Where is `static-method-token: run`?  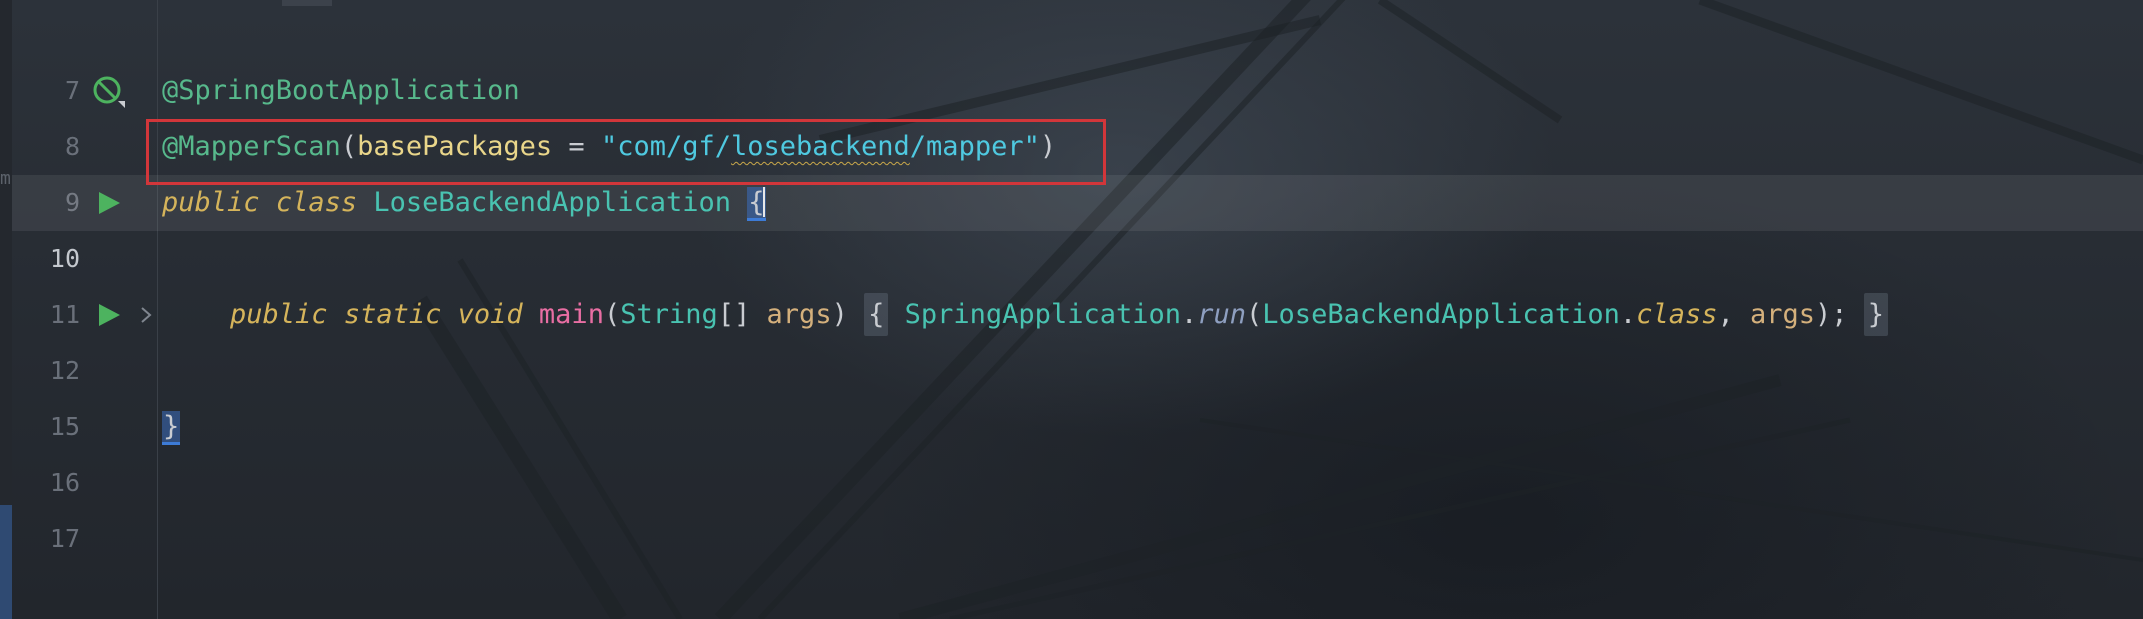 static-method-token: run is located at coordinates (1222, 314).